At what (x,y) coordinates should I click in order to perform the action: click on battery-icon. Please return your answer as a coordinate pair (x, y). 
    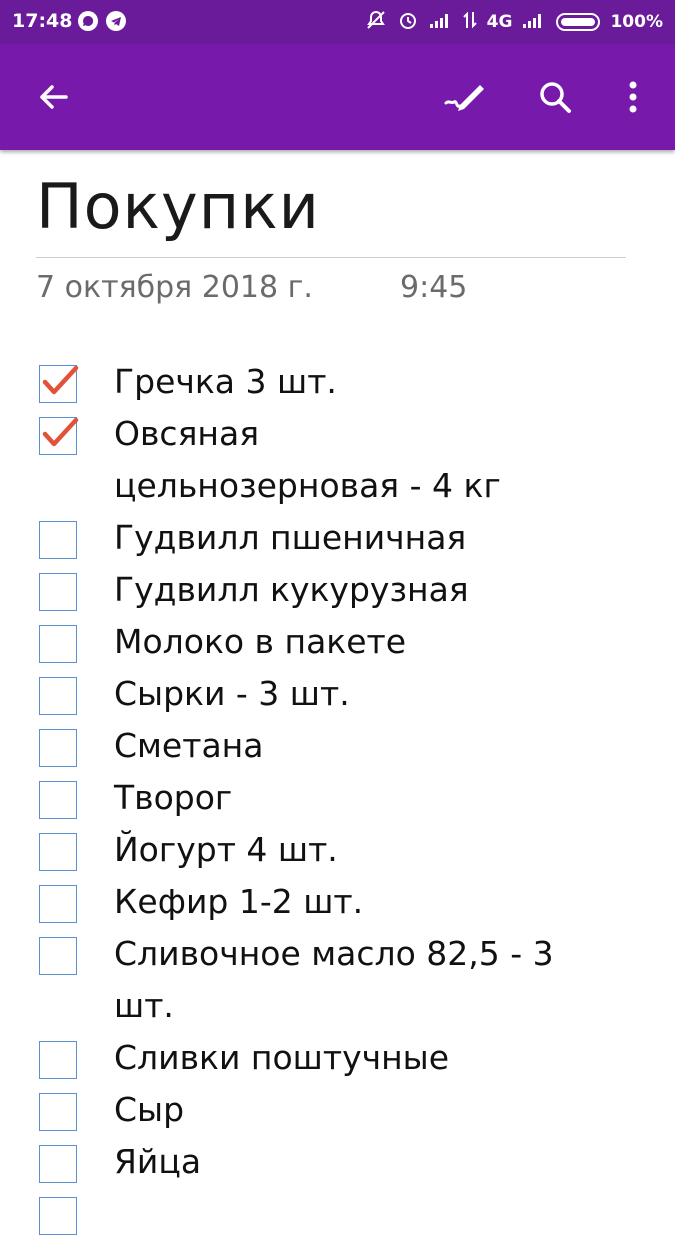
    Looking at the image, I should click on (578, 22).